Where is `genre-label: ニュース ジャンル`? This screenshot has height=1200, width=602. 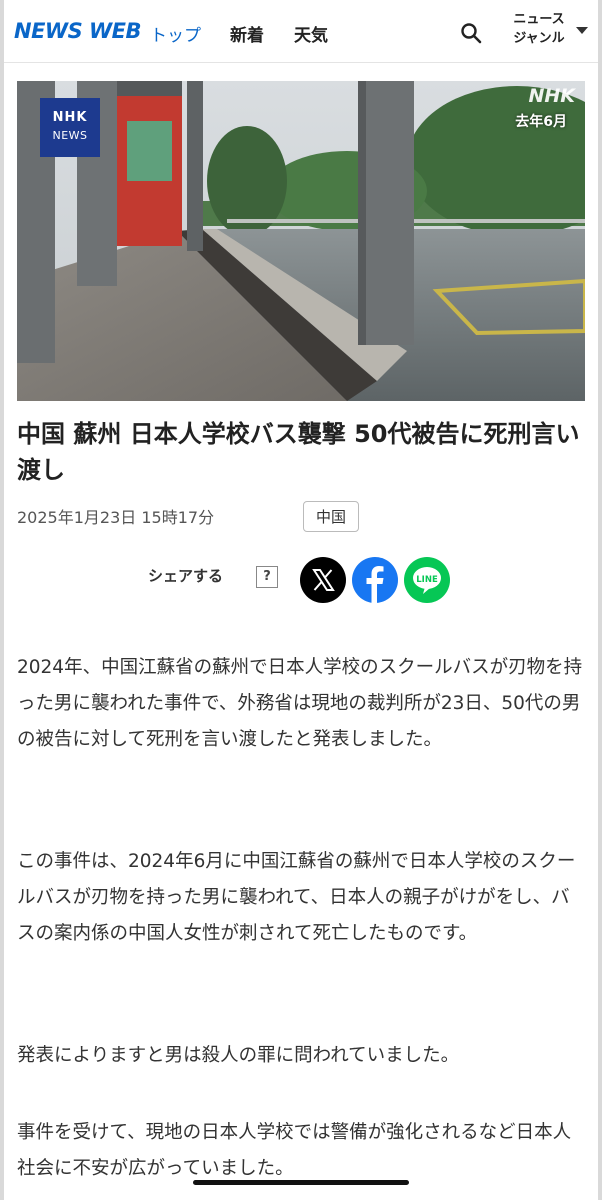
genre-label: ニュース ジャンル is located at coordinates (539, 29).